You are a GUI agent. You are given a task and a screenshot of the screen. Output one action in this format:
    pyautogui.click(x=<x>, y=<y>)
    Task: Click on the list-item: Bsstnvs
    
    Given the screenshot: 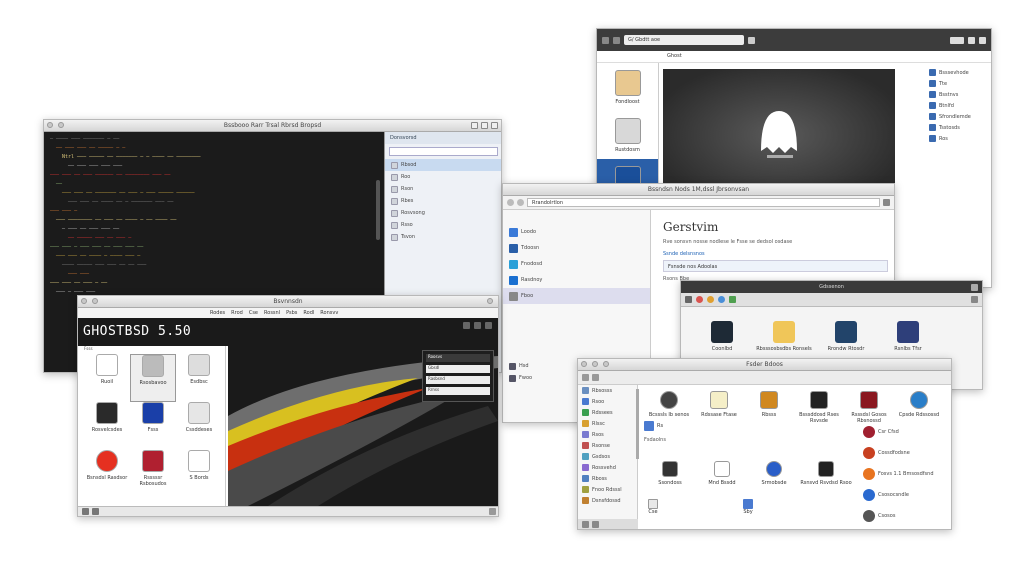 What is the action you would take?
    pyautogui.click(x=959, y=94)
    